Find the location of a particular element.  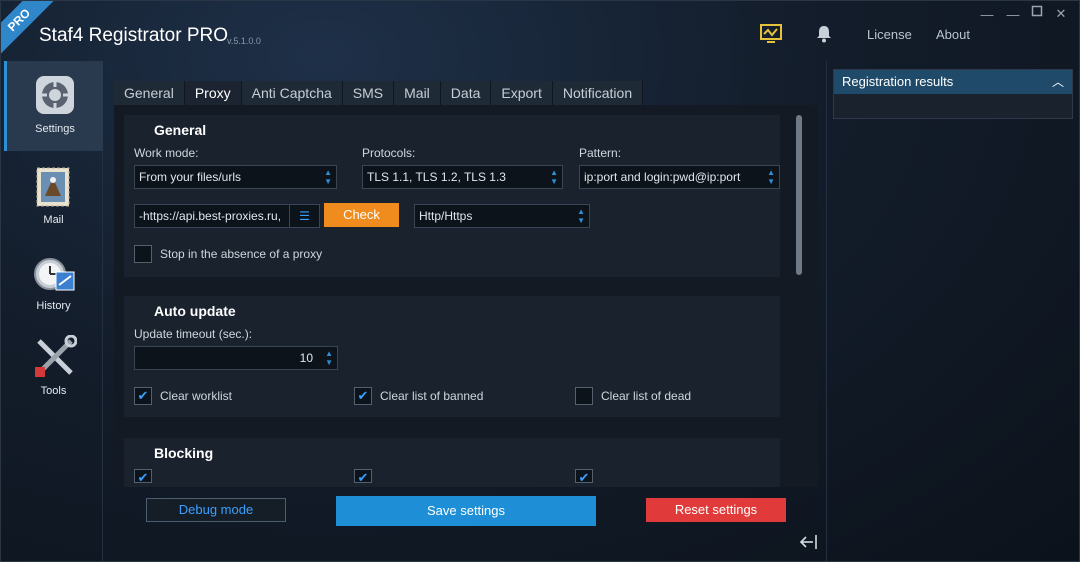

sidebar-item-mail: Mail is located at coordinates (53, 201).